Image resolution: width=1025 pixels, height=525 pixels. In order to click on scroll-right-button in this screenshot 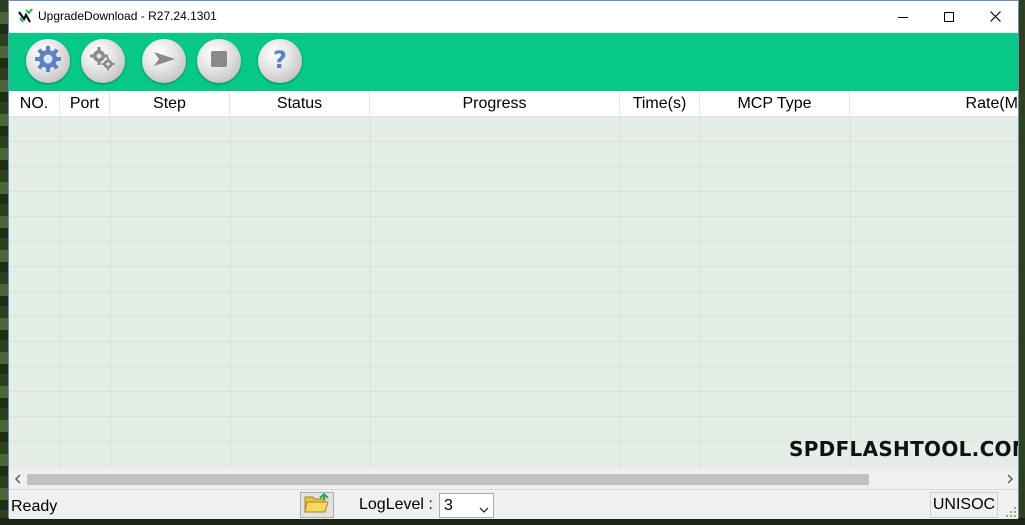, I will do `click(1009, 479)`.